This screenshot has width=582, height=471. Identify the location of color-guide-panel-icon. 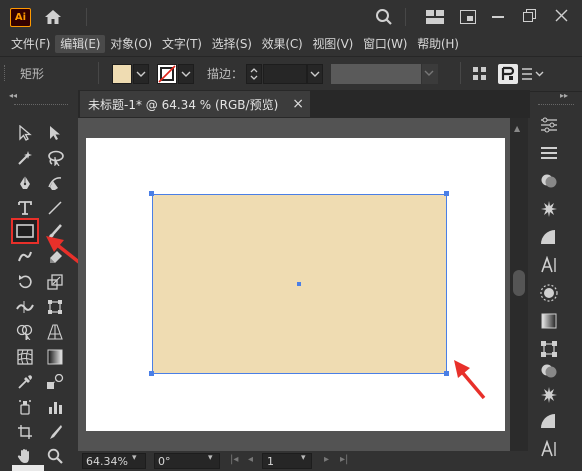
(549, 293).